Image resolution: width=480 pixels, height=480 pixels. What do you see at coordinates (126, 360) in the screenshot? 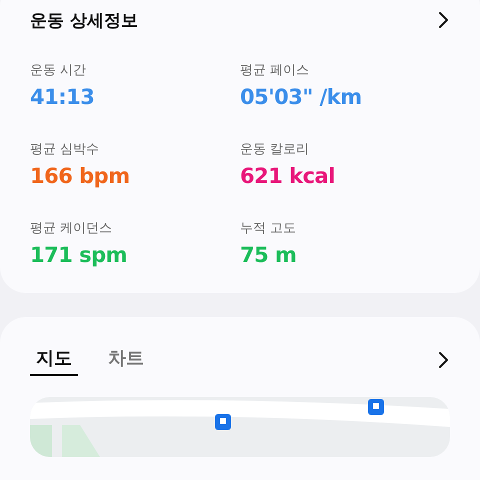
I see `tab: 차트` at bounding box center [126, 360].